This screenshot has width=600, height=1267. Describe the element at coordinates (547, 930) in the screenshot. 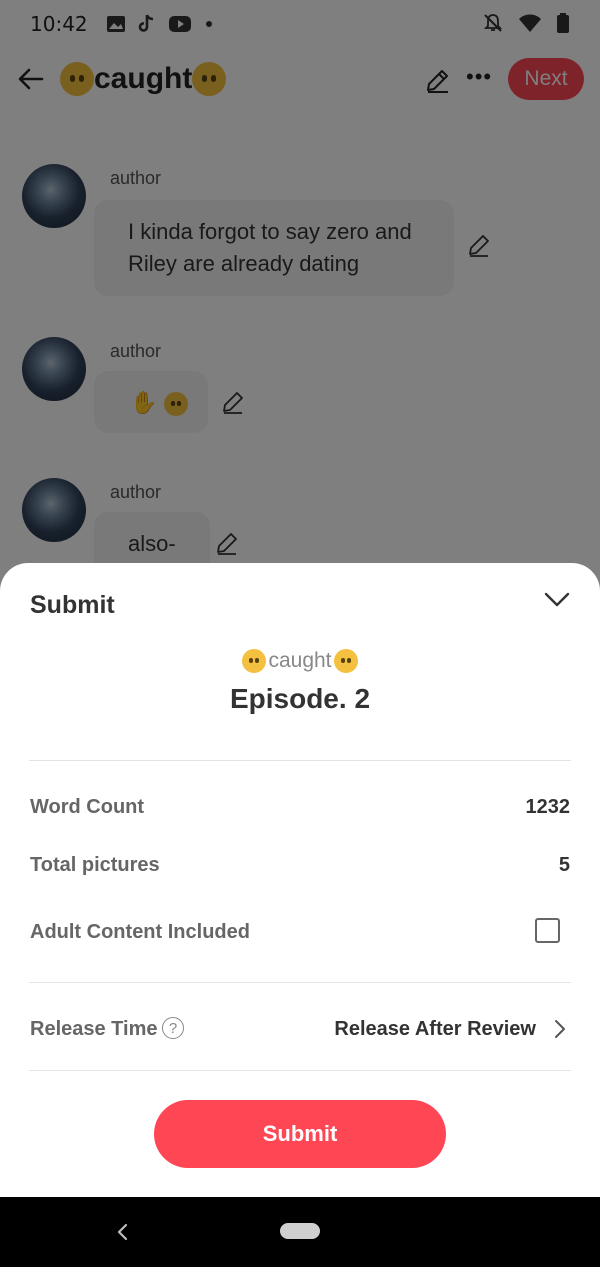

I see `adult-content-checkbox` at that location.